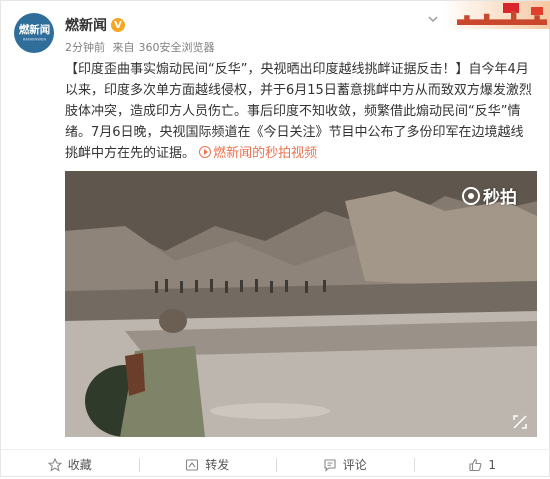 The image size is (550, 479). I want to click on post-meta: 2分钟前 来自 360安全浏览器, so click(142, 47).